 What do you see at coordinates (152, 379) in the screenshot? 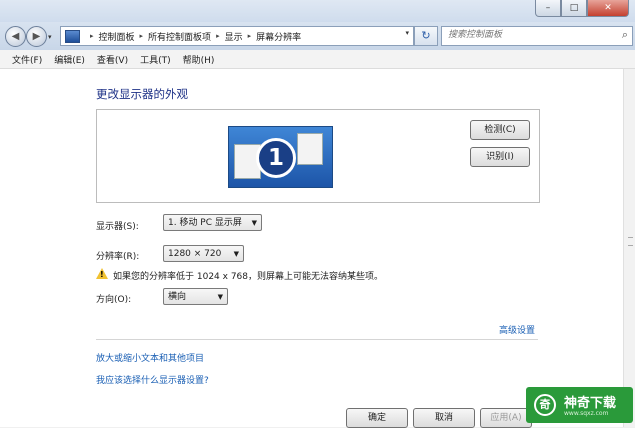
I see `which-settings-link: 我应该选择什么显示器设置?` at bounding box center [152, 379].